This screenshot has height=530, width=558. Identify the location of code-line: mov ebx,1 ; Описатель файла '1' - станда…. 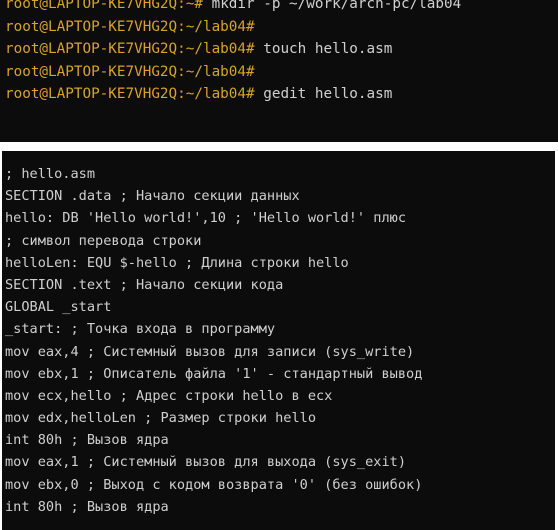
(214, 373).